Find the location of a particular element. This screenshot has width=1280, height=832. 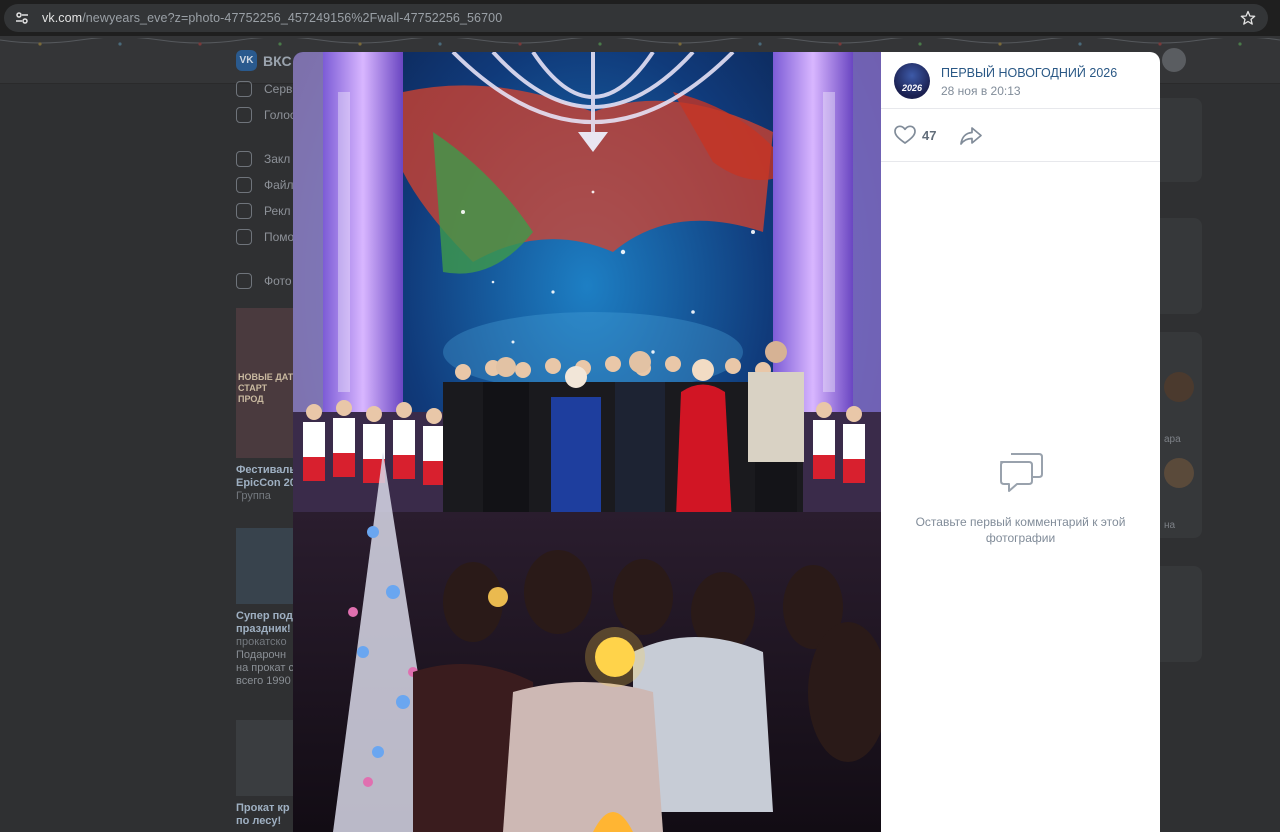

heart-icon is located at coordinates (905, 134).